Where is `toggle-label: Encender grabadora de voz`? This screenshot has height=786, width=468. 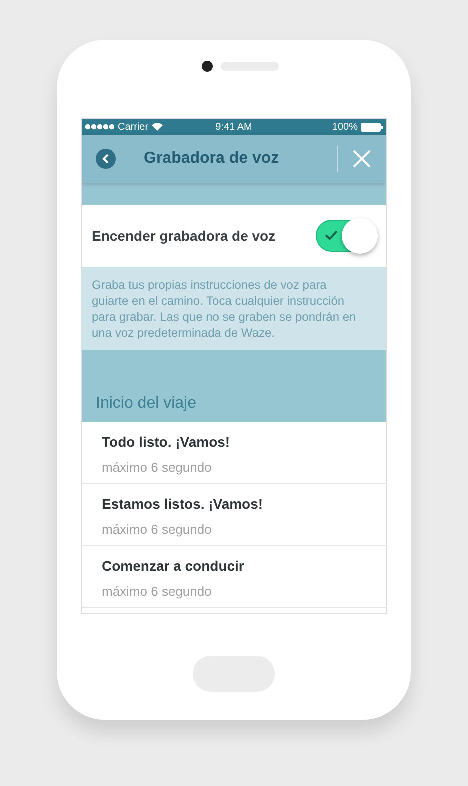
toggle-label: Encender grabadora de voz is located at coordinates (184, 236).